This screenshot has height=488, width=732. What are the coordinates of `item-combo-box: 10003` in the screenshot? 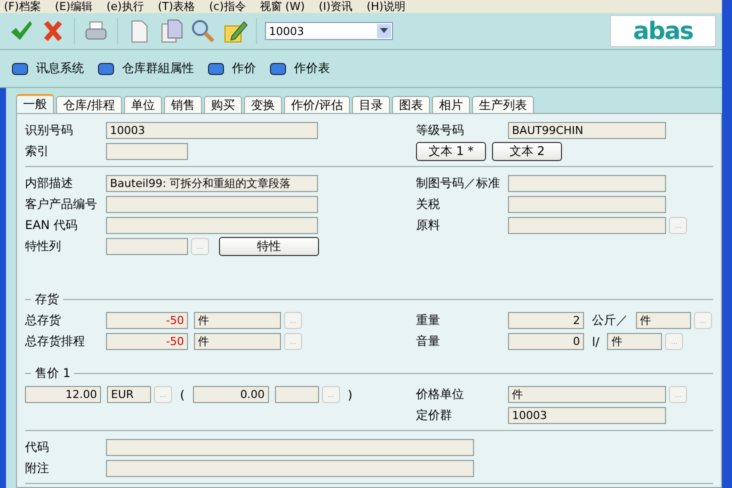 It's located at (329, 31).